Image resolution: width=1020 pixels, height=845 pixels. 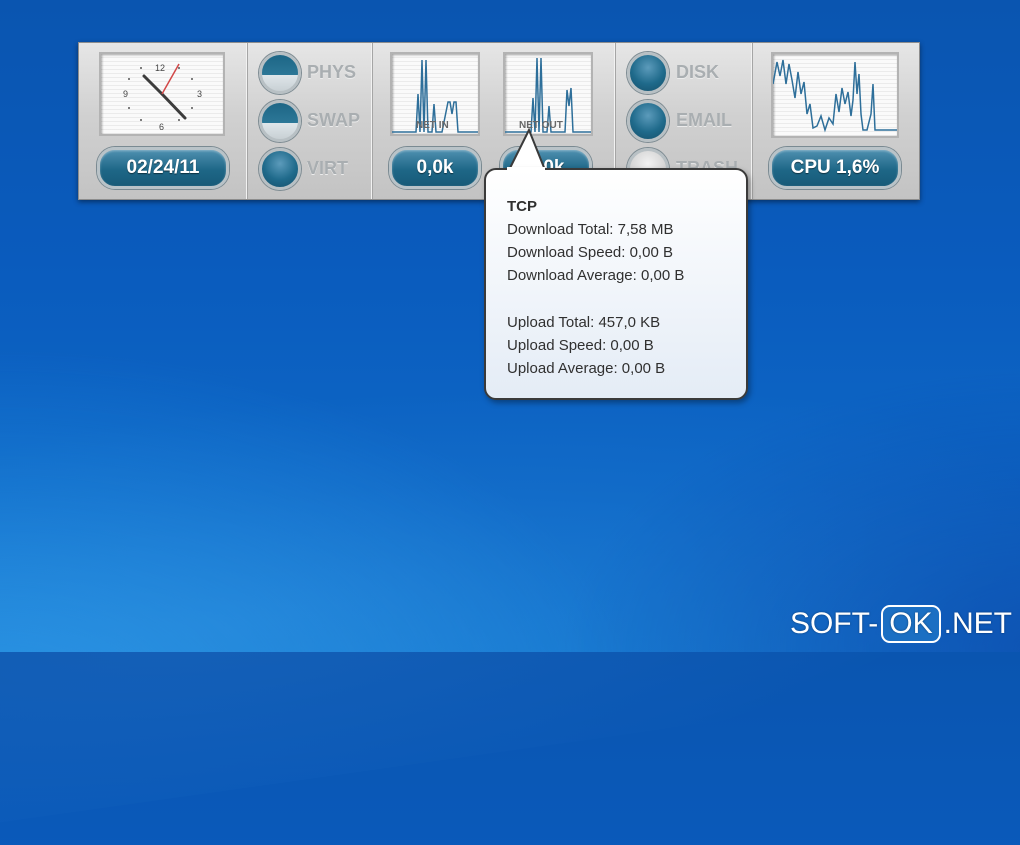 What do you see at coordinates (584, 322) in the screenshot?
I see `tooltip-upload-total: Upload Total: 457,0 KB` at bounding box center [584, 322].